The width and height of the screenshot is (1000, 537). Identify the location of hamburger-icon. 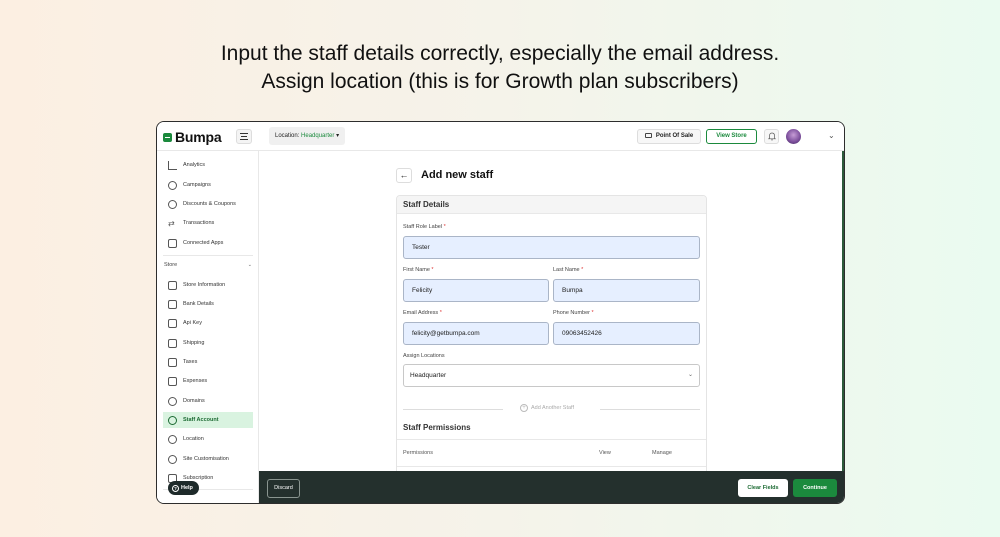
(244, 133).